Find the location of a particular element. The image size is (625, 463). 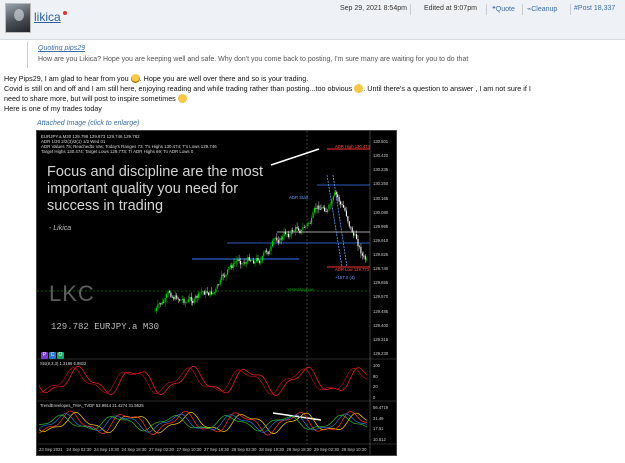

quote-button: ❝Quote is located at coordinates (503, 9).